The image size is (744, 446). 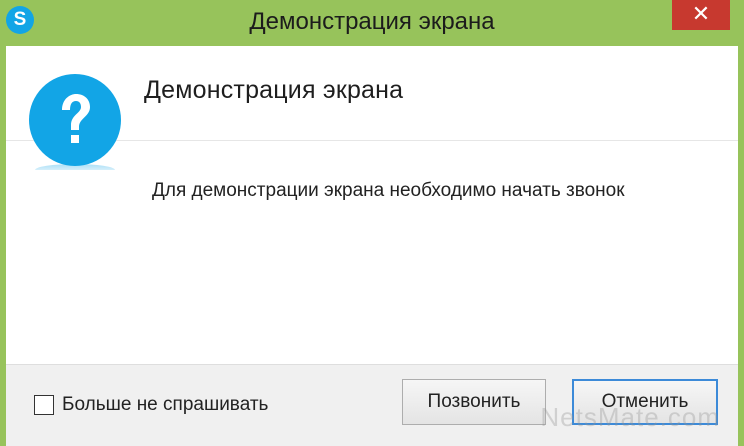 What do you see at coordinates (165, 405) in the screenshot?
I see `dont-ask-again-label: Больше не спрашивать` at bounding box center [165, 405].